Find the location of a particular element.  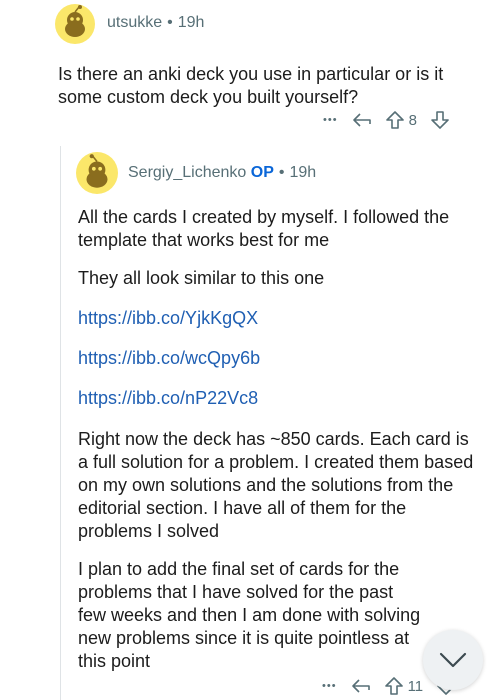

link: https://ibb.co/wcQpy6b is located at coordinates (169, 358).